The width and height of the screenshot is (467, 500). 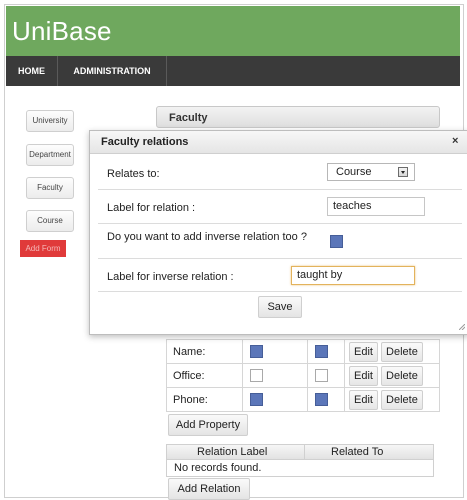 I want to click on column-divider, so click(x=304, y=452).